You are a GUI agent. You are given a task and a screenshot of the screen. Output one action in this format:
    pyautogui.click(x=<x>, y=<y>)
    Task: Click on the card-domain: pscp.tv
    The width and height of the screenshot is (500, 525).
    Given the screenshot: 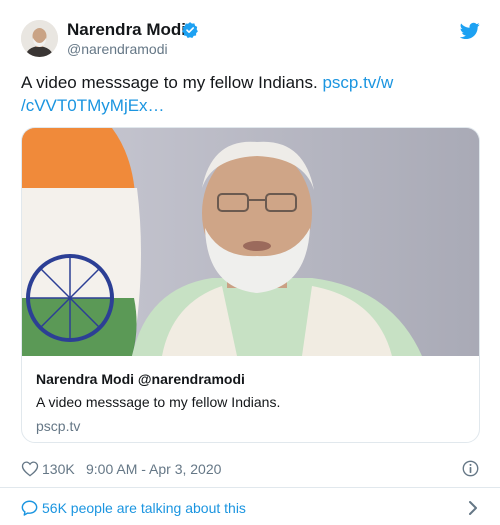 What is the action you would take?
    pyautogui.click(x=58, y=426)
    